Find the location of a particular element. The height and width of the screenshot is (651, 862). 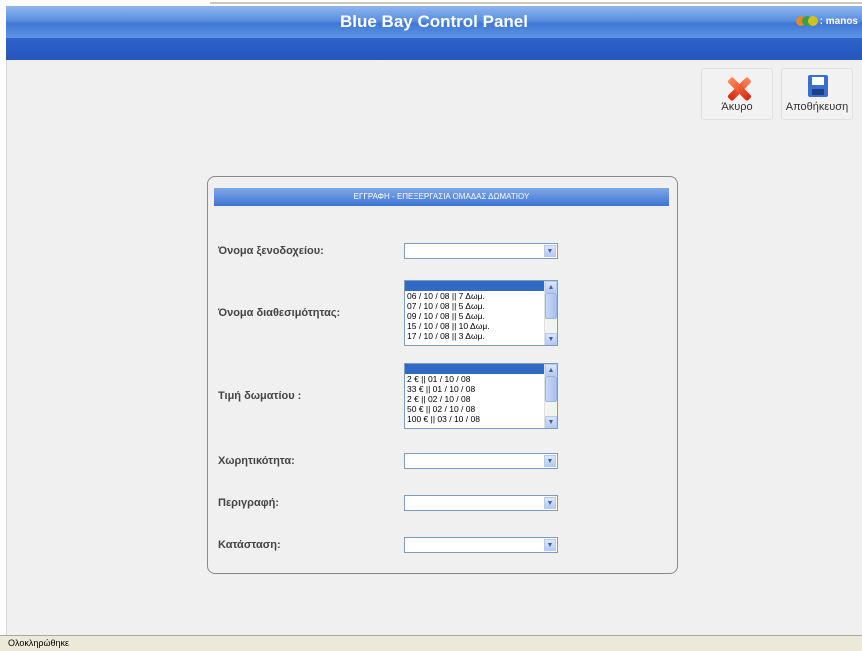

price-scrollbar: ▲ ▼ is located at coordinates (550, 396).